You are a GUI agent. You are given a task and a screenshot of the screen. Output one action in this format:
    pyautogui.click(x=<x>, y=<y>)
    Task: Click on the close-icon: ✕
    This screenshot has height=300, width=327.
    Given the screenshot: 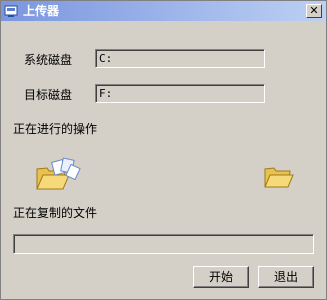 What is the action you would take?
    pyautogui.click(x=314, y=10)
    